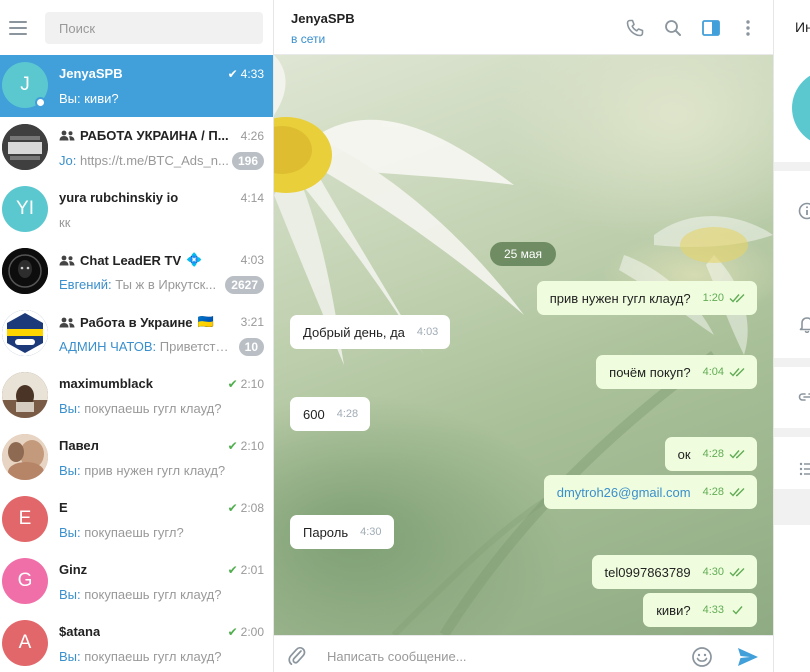 This screenshot has height=672, width=810. Describe the element at coordinates (354, 332) in the screenshot. I see `message-text: Добрый день, да` at that location.